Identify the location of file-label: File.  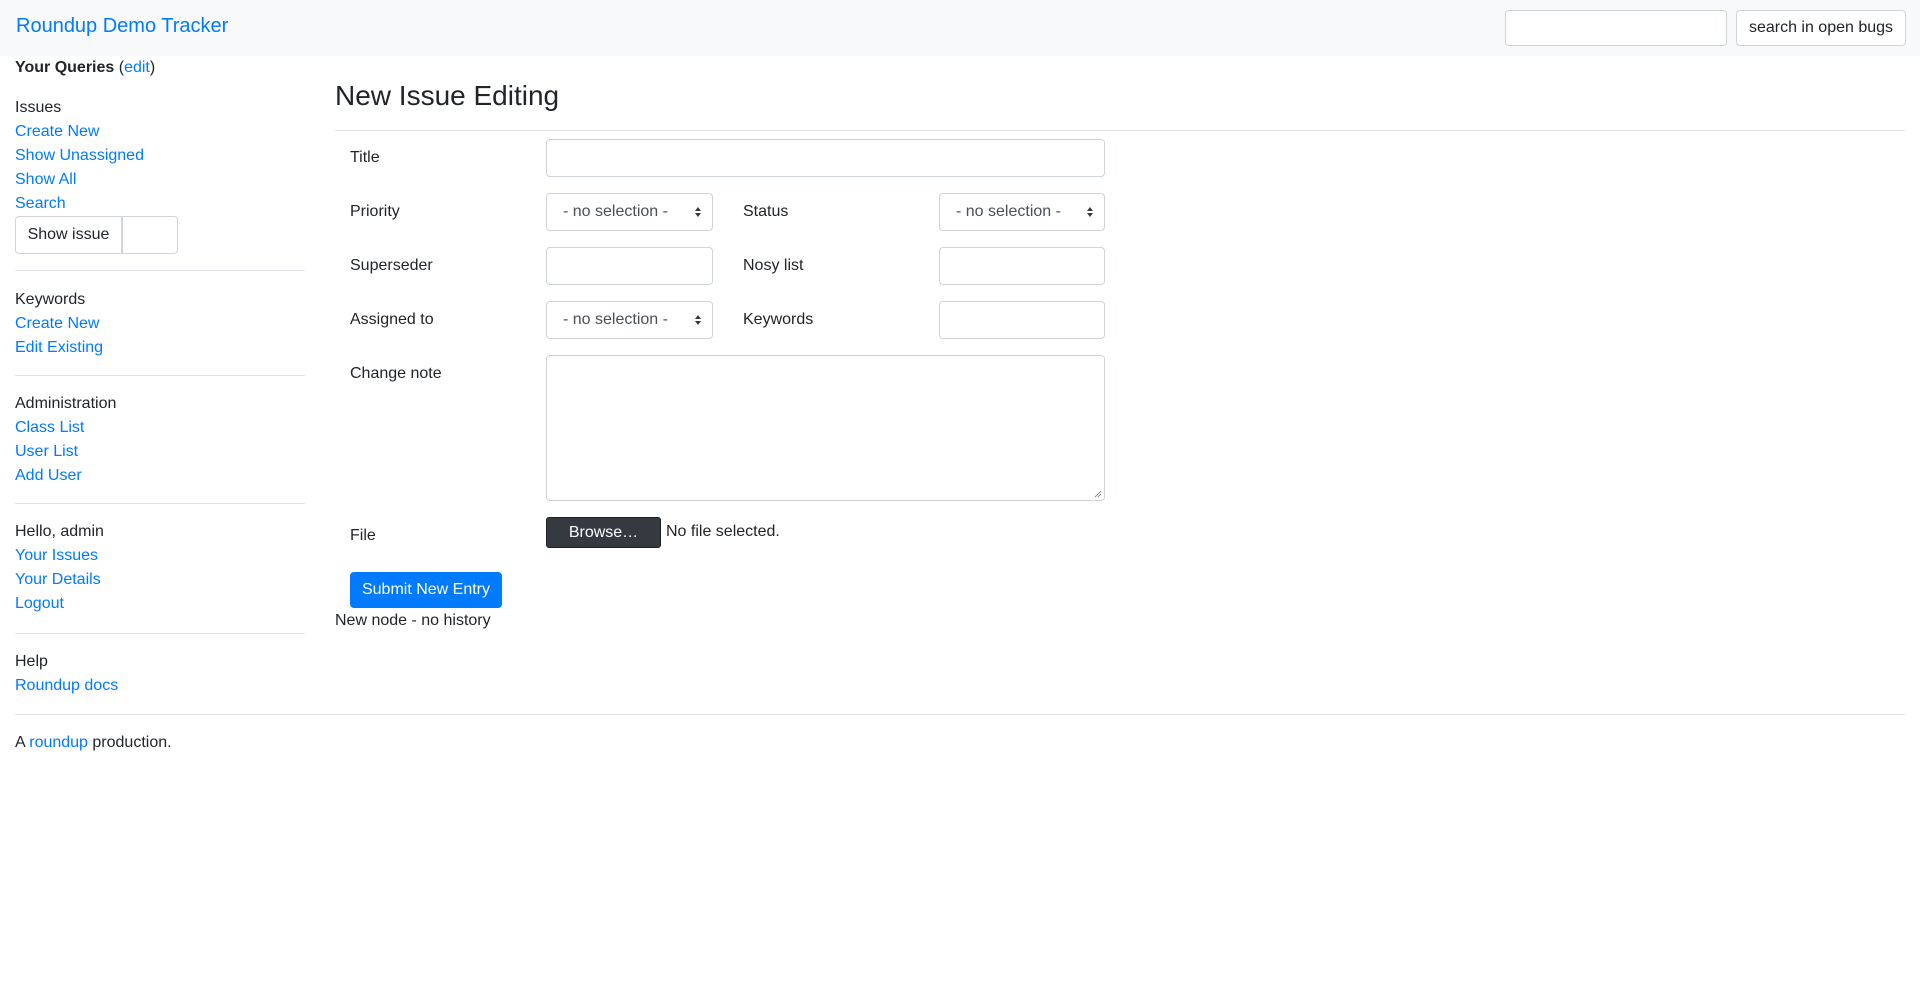
(363, 535).